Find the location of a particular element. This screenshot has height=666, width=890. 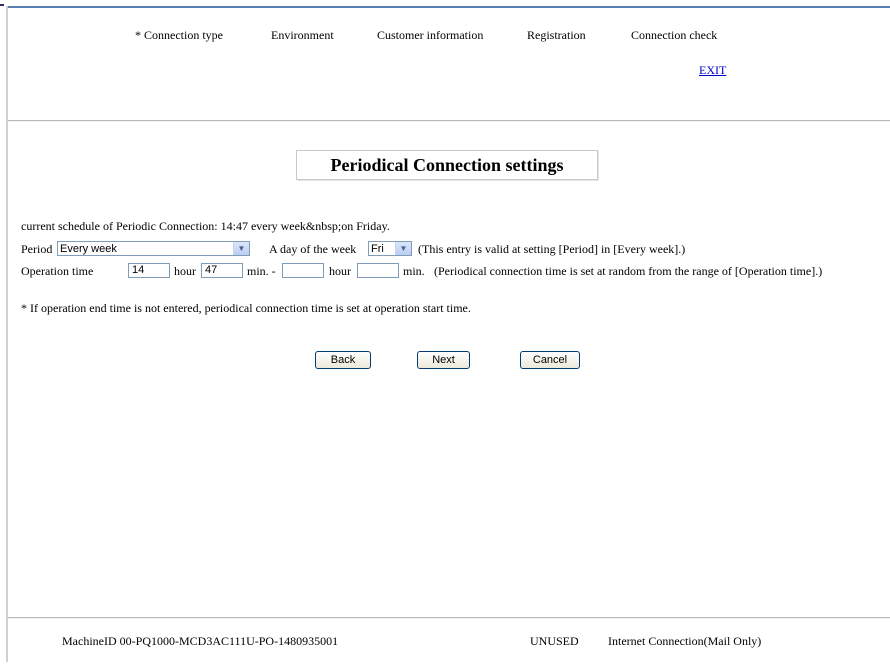

end-min-input is located at coordinates (378, 270).